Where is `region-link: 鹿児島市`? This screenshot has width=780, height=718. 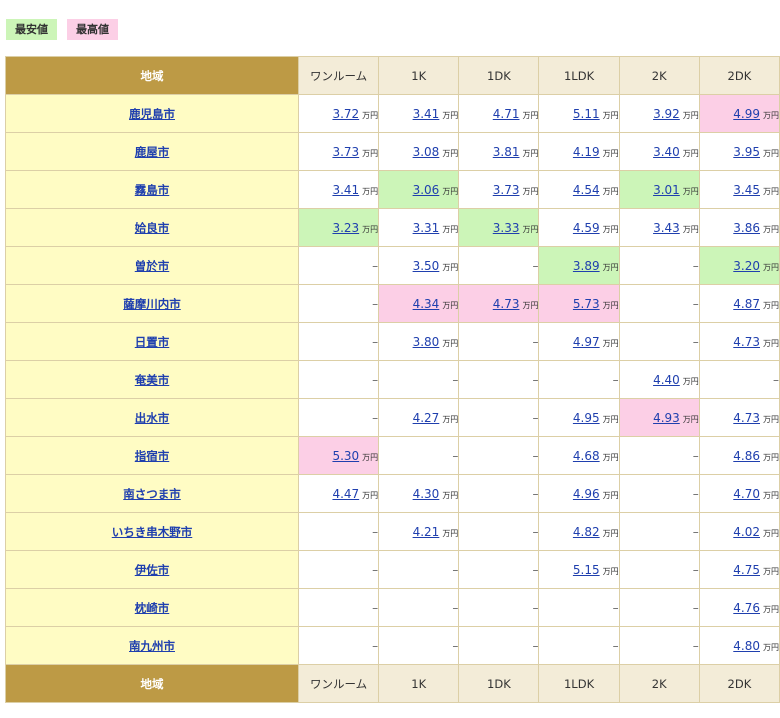
region-link: 鹿児島市 is located at coordinates (152, 114).